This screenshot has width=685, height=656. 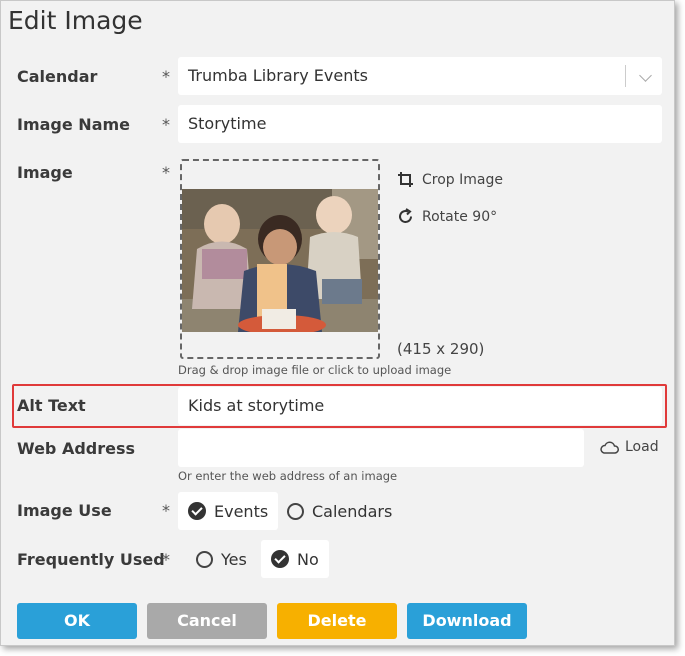 I want to click on rotate-icon, so click(x=405, y=215).